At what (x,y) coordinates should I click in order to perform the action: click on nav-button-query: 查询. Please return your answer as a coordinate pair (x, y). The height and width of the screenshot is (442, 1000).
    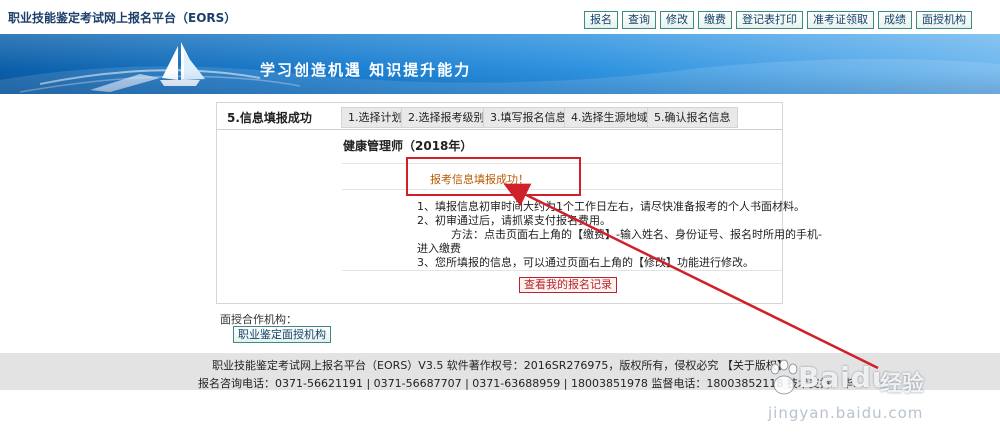
    Looking at the image, I should click on (639, 20).